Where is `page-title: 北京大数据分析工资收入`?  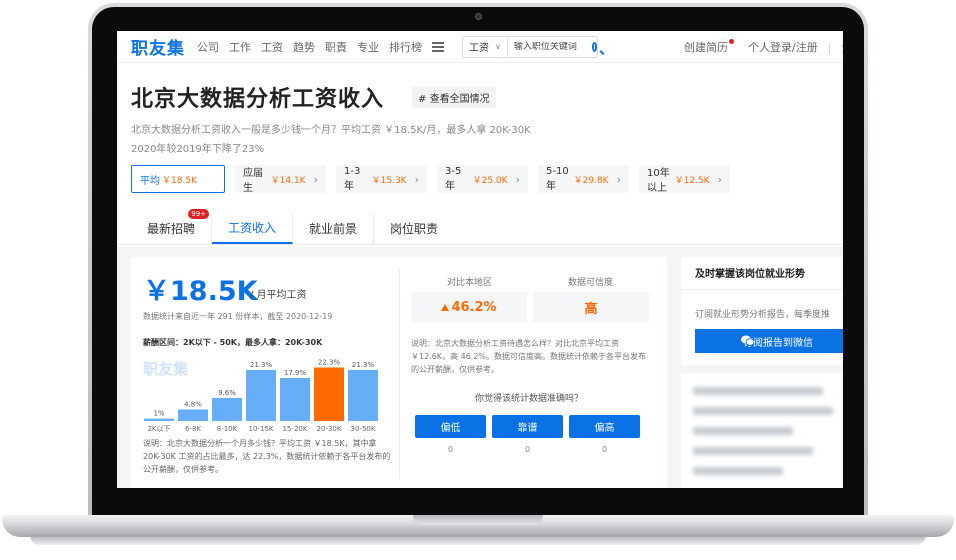
page-title: 北京大数据分析工资收入 is located at coordinates (258, 99).